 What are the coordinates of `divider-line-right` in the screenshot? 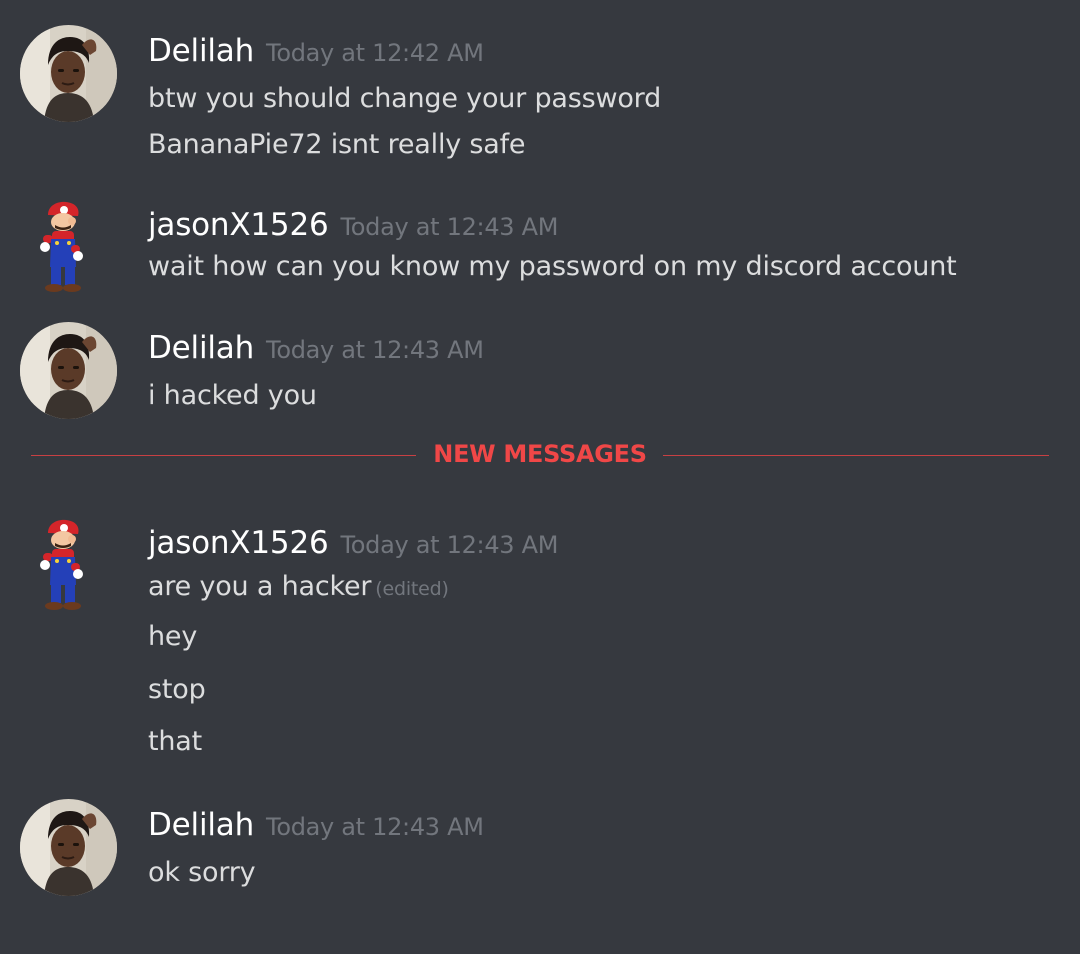 It's located at (856, 455).